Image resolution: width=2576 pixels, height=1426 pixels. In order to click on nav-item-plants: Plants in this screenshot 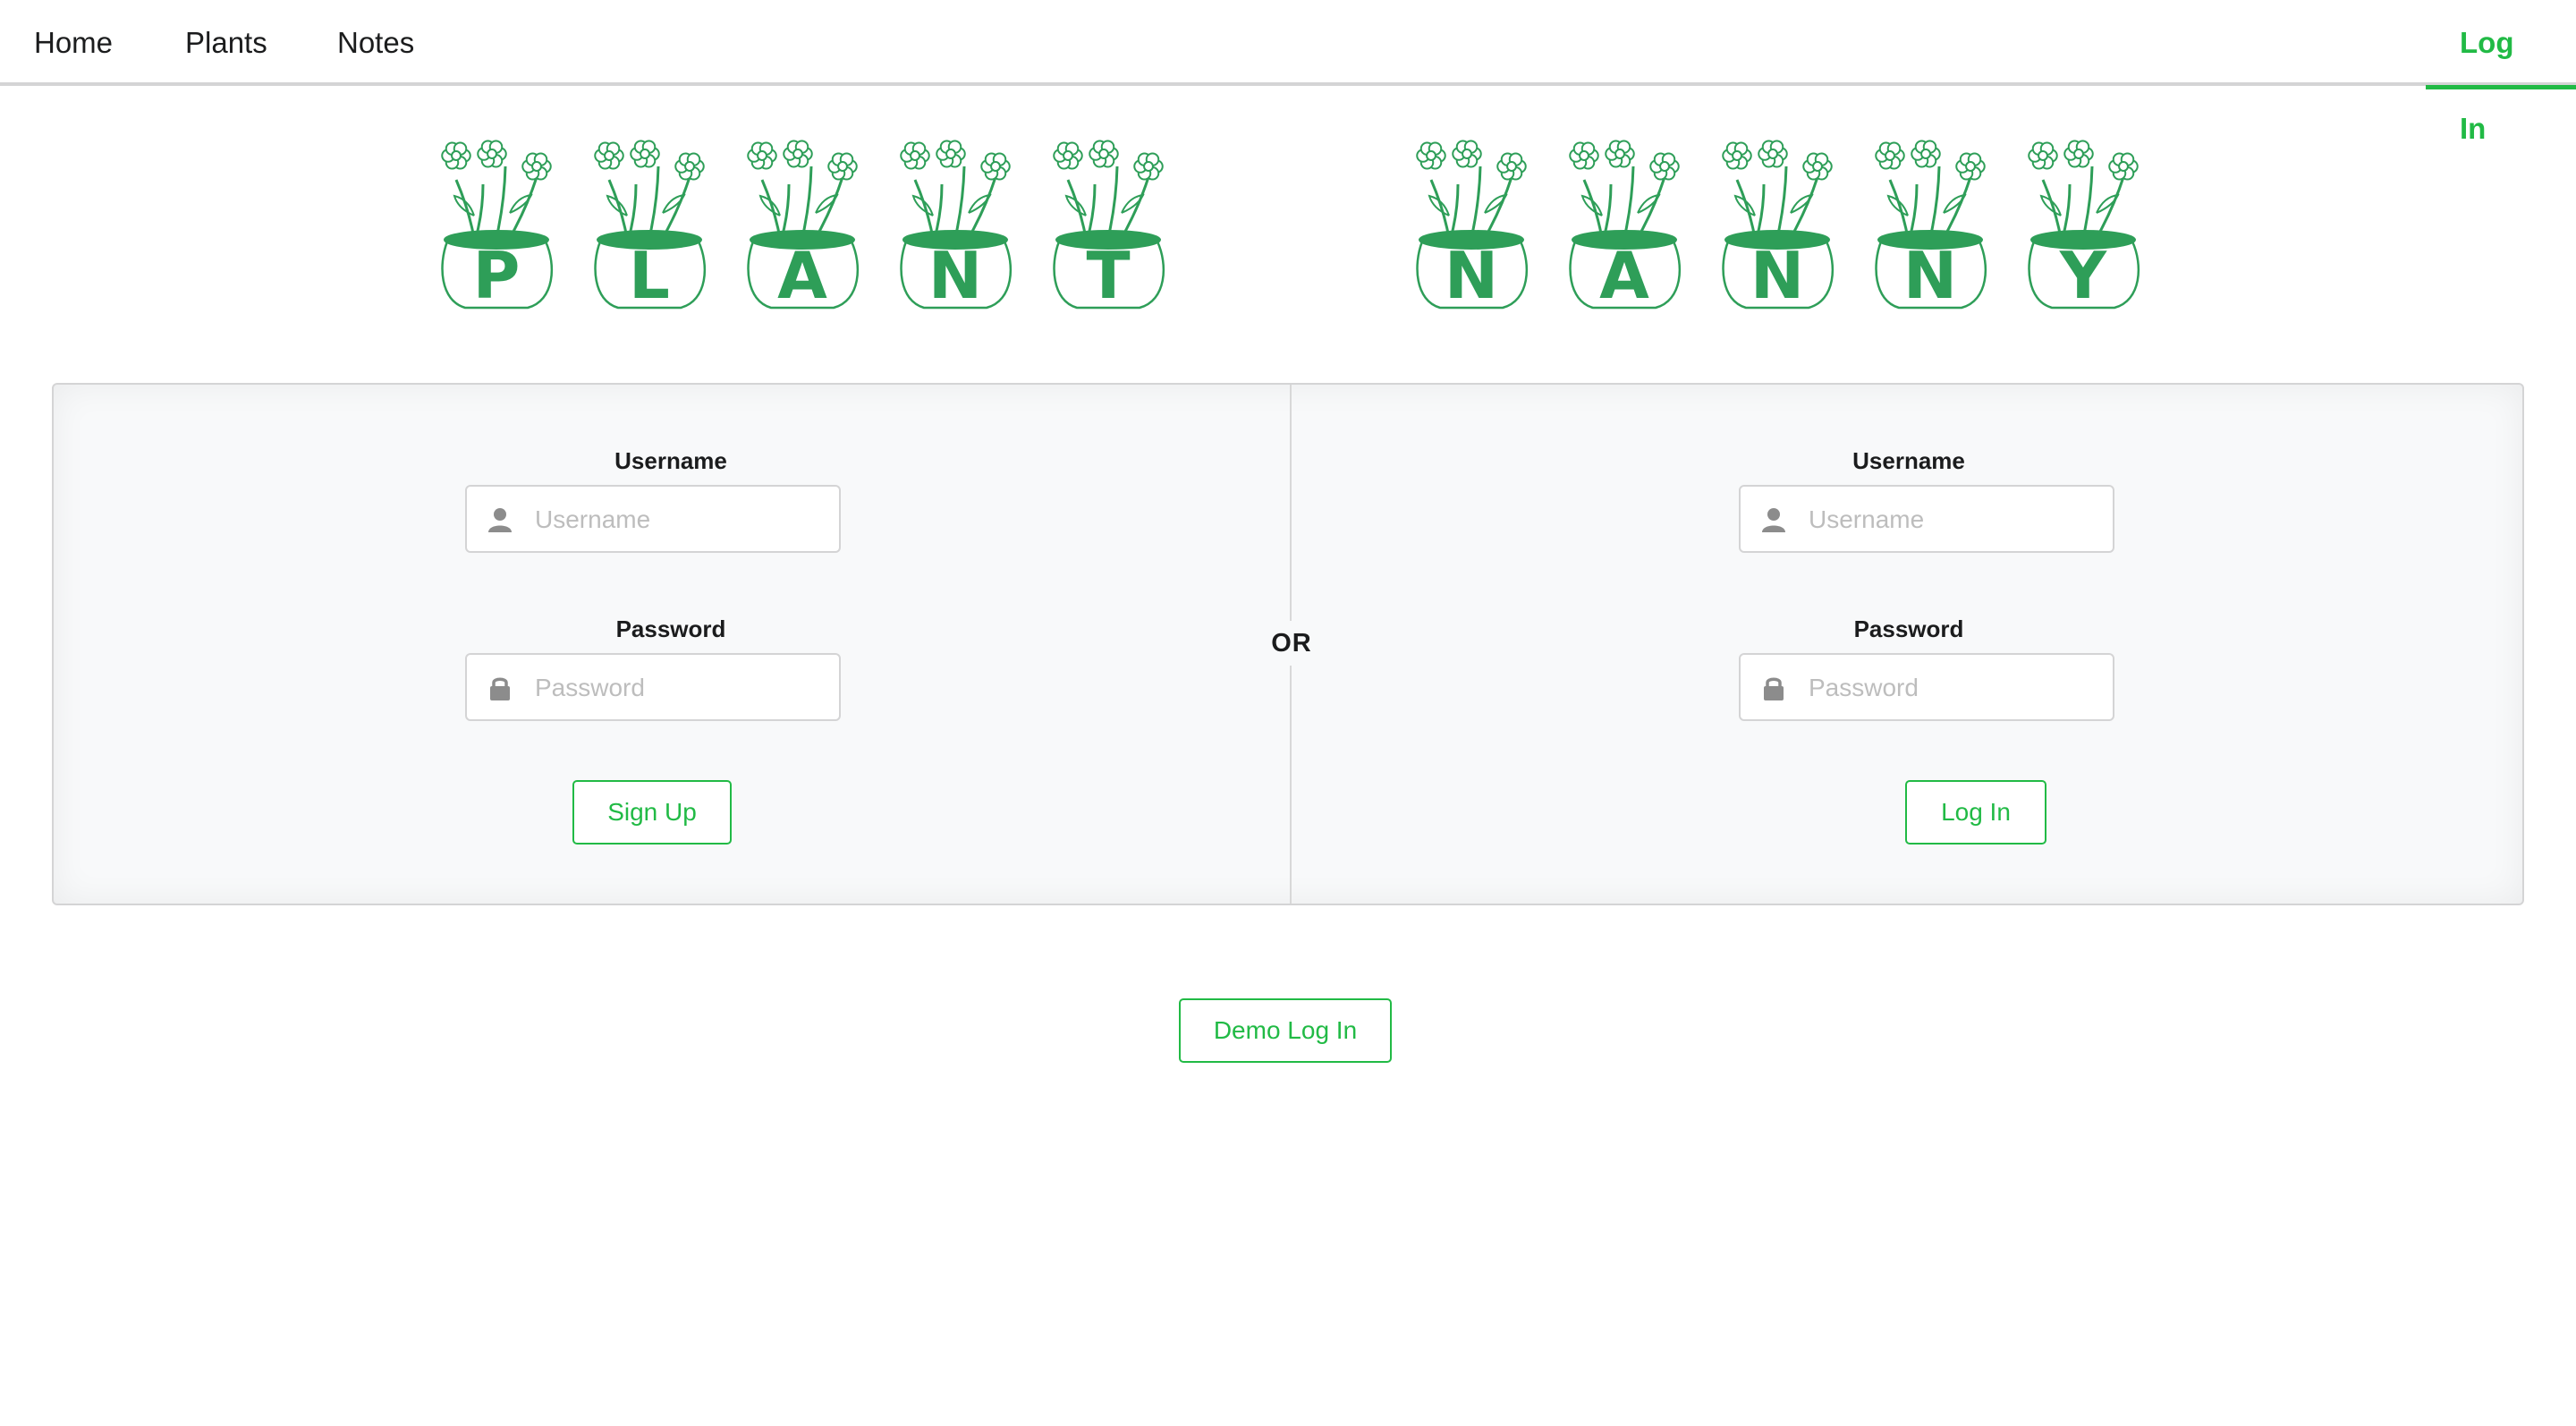, I will do `click(226, 43)`.